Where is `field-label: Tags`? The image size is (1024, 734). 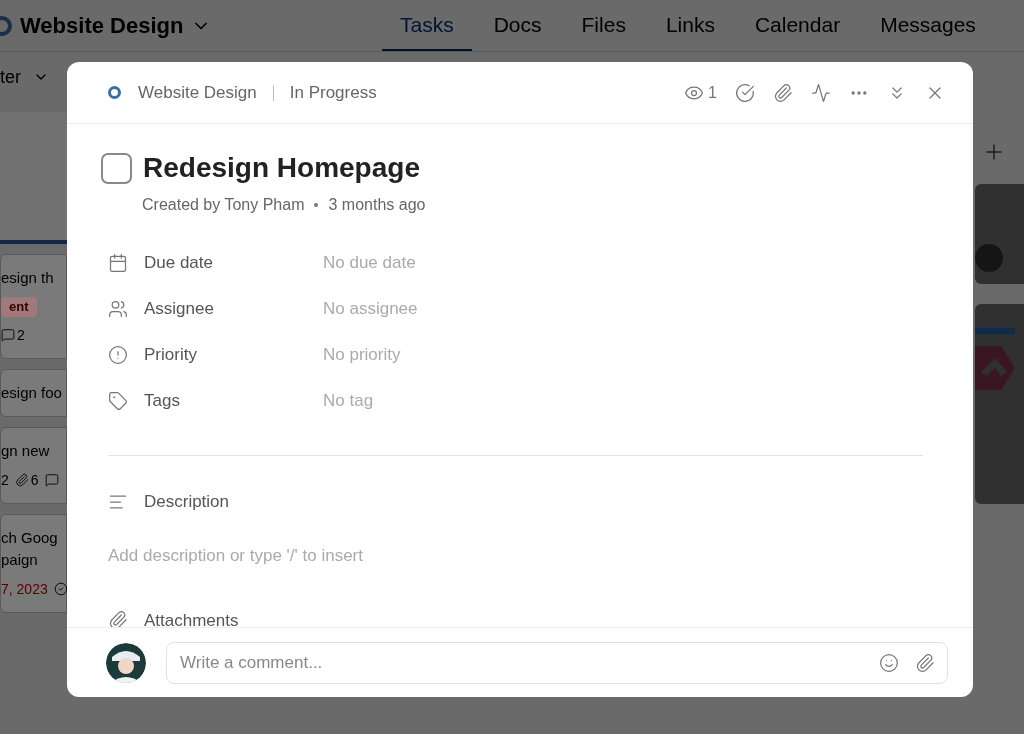
field-label: Tags is located at coordinates (162, 400).